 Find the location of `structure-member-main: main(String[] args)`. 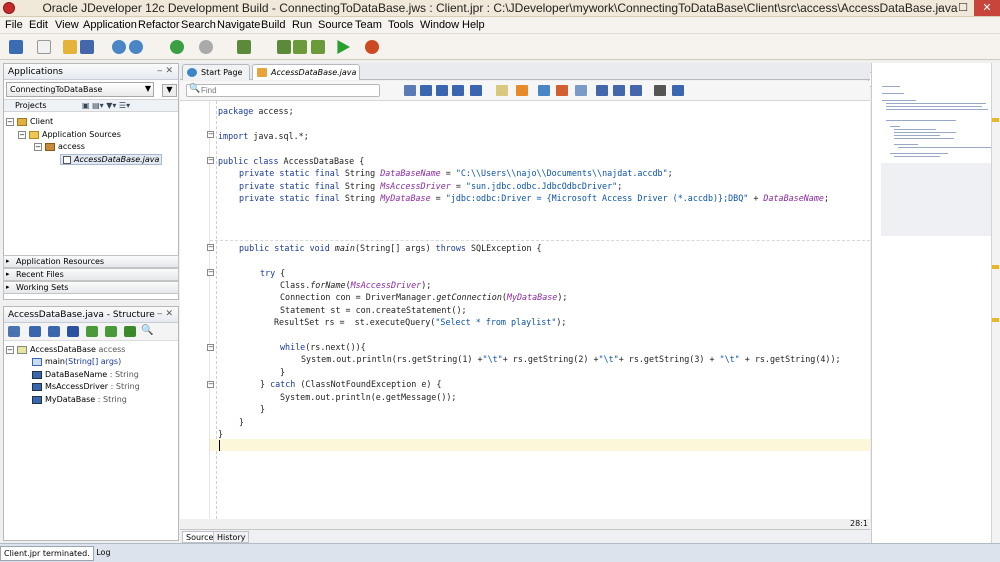

structure-member-main: main(String[] args) is located at coordinates (76, 361).